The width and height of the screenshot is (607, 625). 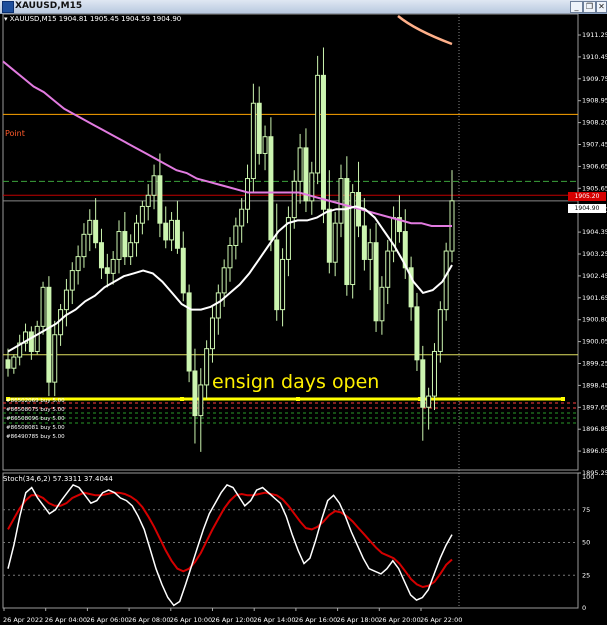 What do you see at coordinates (594, 79) in the screenshot?
I see `price-tick-label: 1909.75` at bounding box center [594, 79].